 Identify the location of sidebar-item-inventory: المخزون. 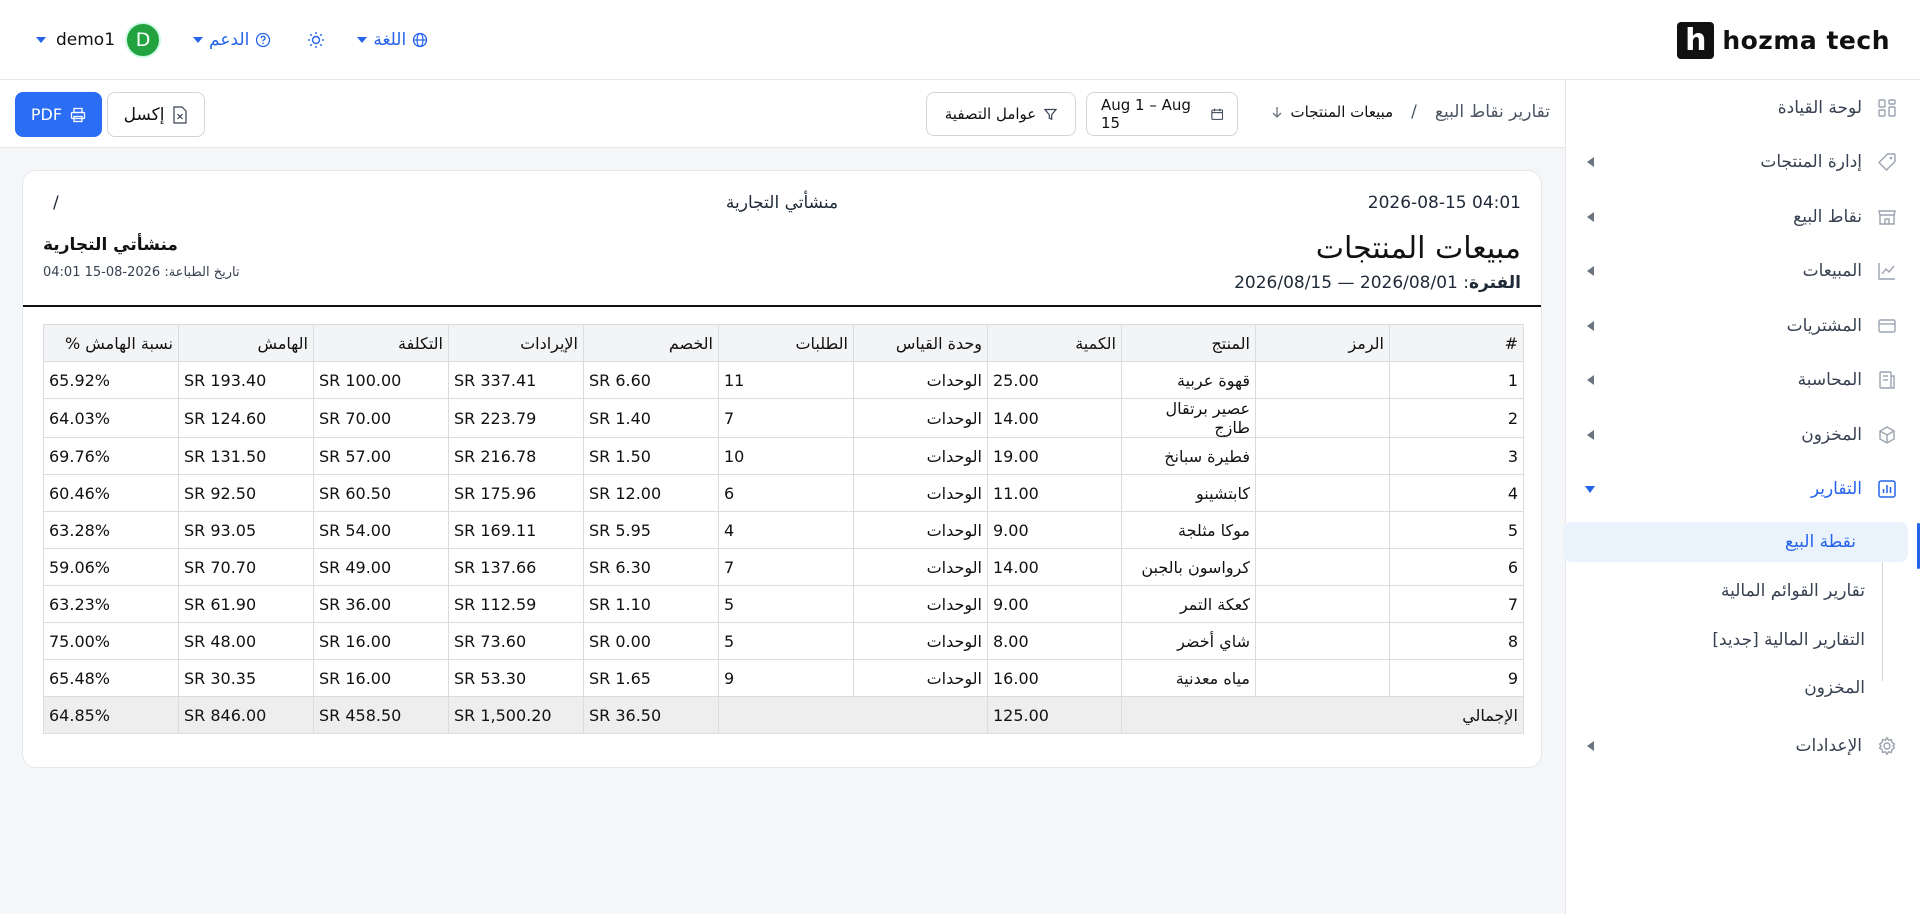
(1742, 435).